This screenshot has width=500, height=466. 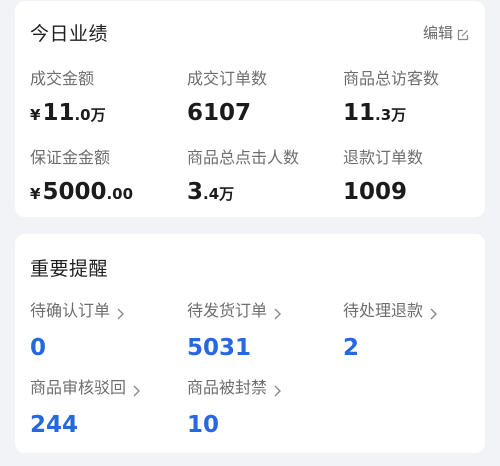 I want to click on metric-clicks: 商品总点击人数 3.4万, so click(x=262, y=178).